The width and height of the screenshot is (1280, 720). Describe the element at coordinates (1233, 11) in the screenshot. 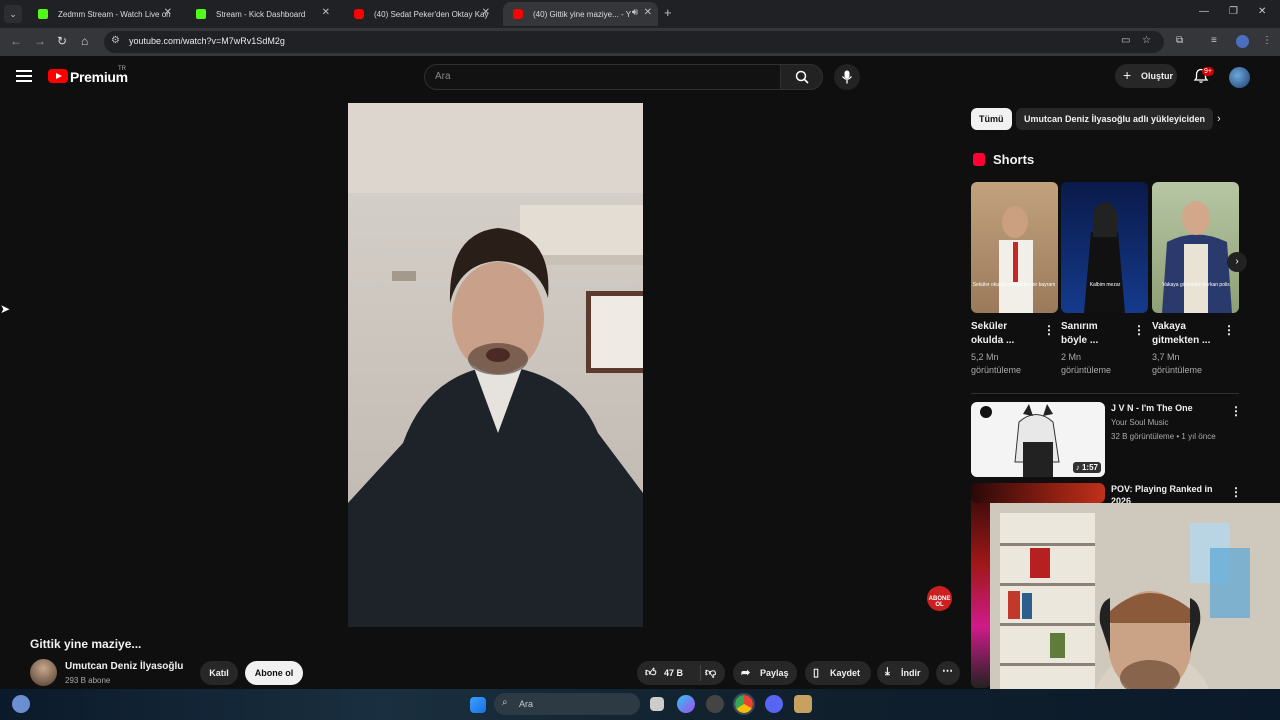

I see `maximize-icon: ❐` at that location.